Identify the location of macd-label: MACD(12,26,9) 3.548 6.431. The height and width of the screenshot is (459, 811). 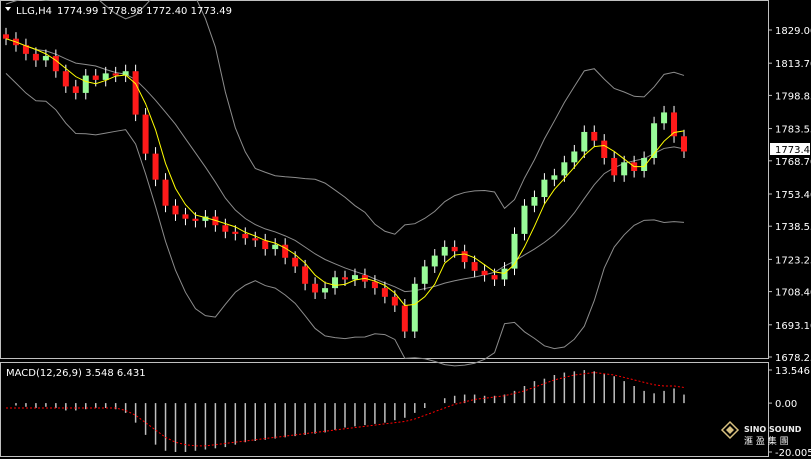
(76, 373).